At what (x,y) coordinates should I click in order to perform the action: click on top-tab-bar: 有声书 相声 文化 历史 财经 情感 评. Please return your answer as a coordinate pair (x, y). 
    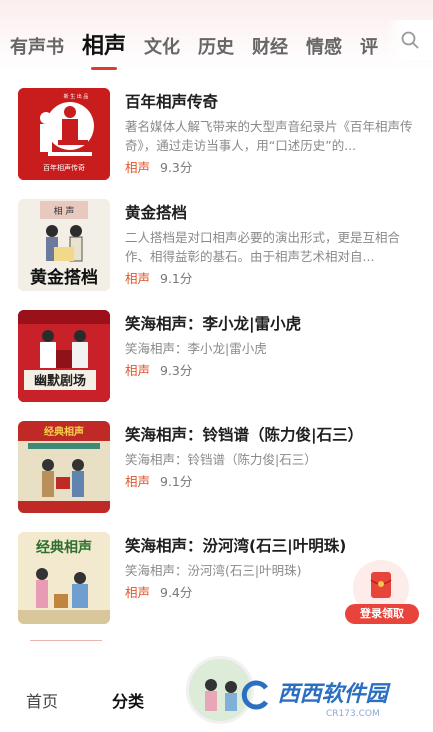
    Looking at the image, I should click on (216, 35).